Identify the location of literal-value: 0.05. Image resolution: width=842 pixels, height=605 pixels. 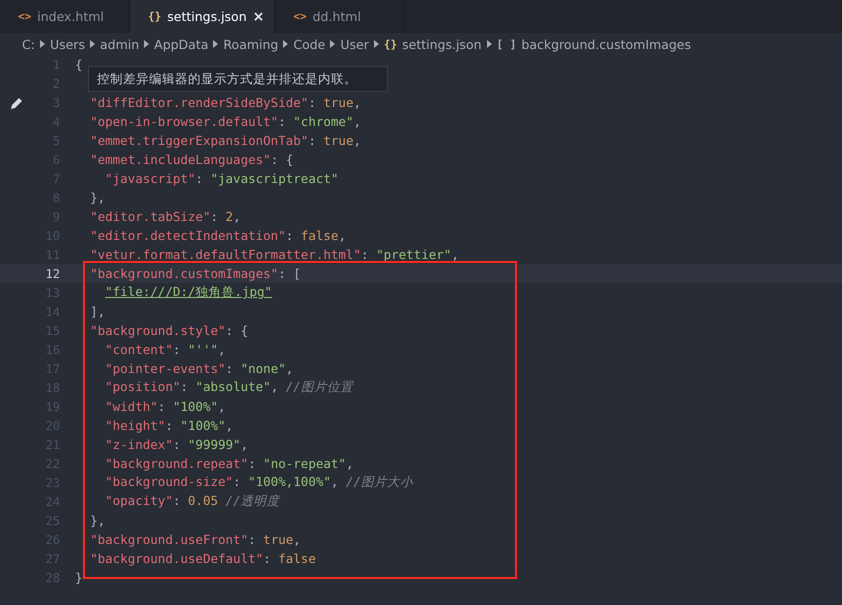
(203, 500).